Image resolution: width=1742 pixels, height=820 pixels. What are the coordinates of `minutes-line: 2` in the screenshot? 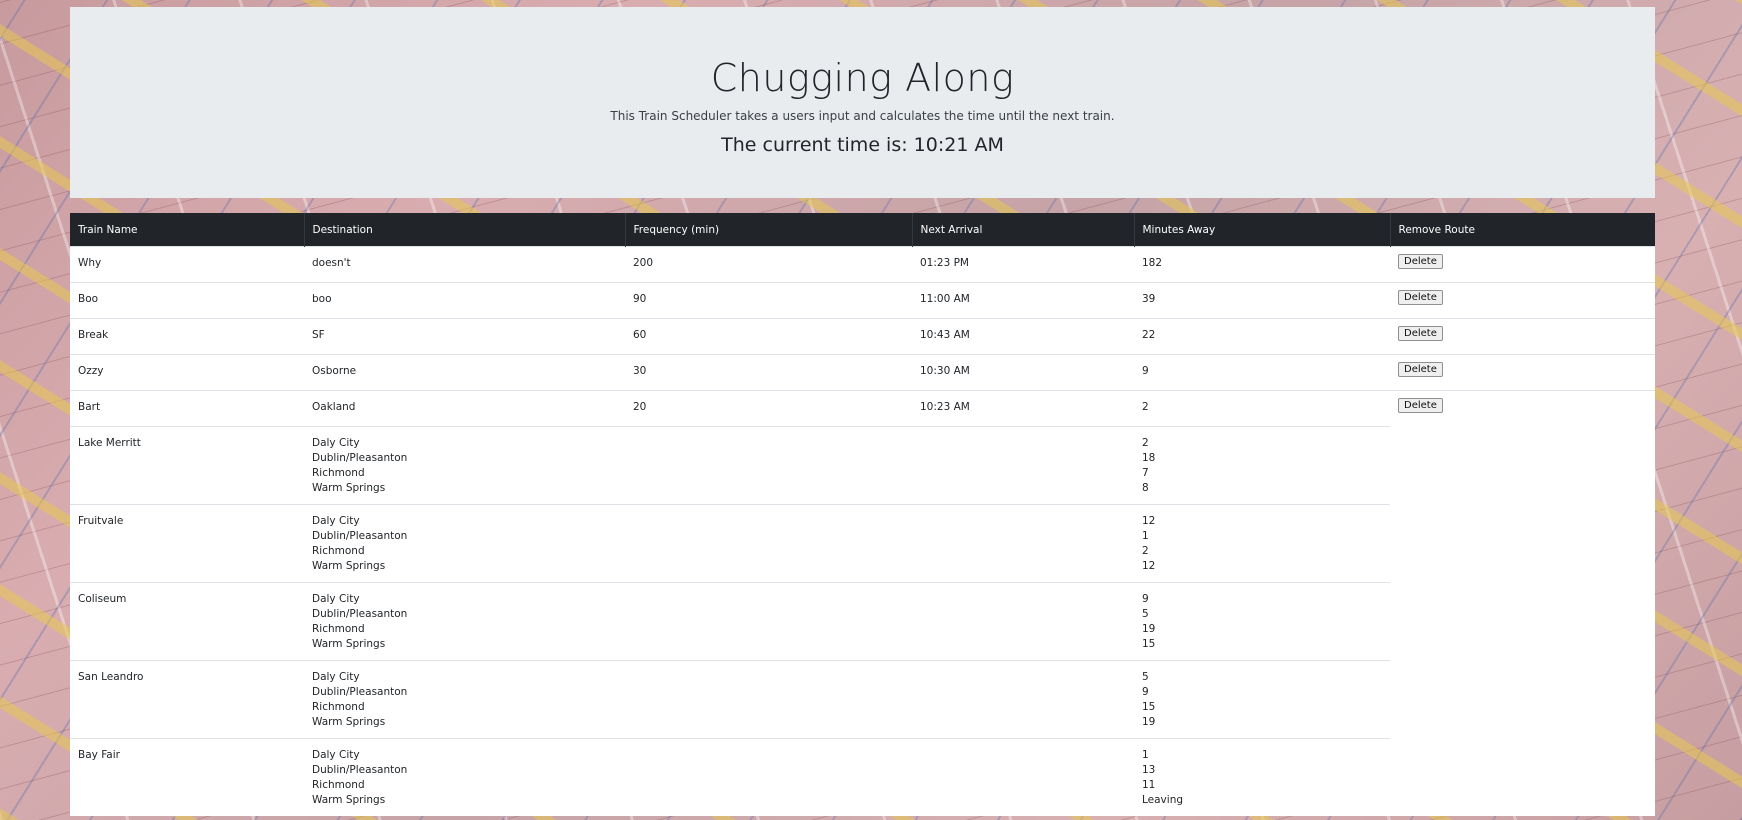 It's located at (1145, 443).